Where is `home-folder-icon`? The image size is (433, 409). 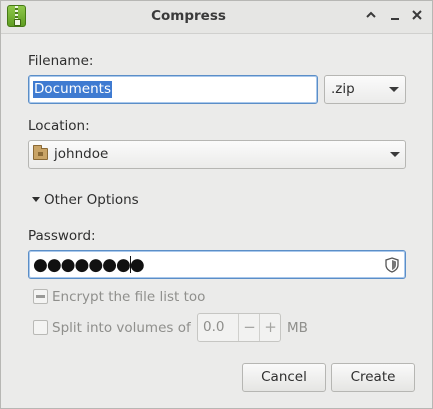
home-folder-icon is located at coordinates (40, 152).